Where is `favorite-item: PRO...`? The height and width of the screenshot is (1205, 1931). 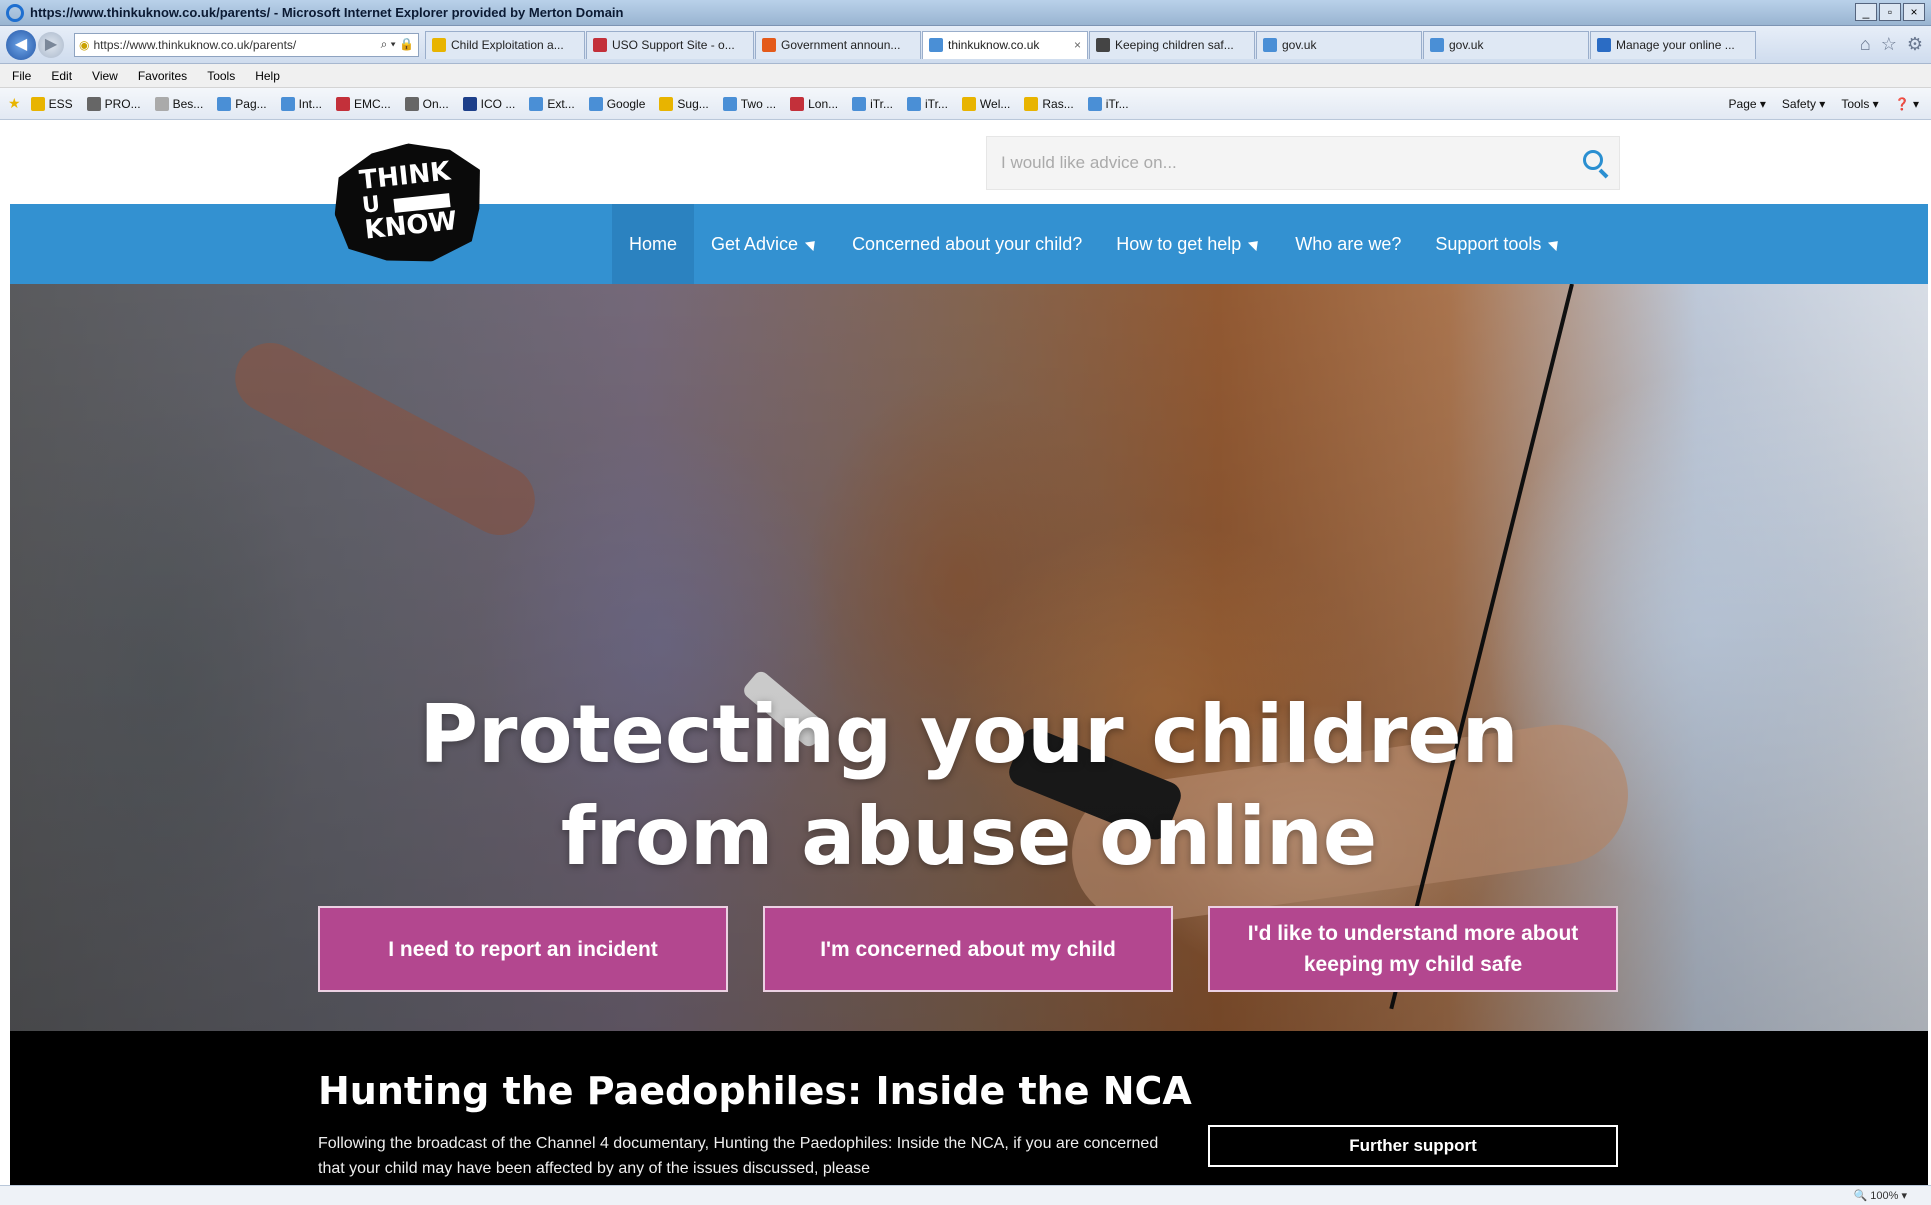 favorite-item: PRO... is located at coordinates (113, 103).